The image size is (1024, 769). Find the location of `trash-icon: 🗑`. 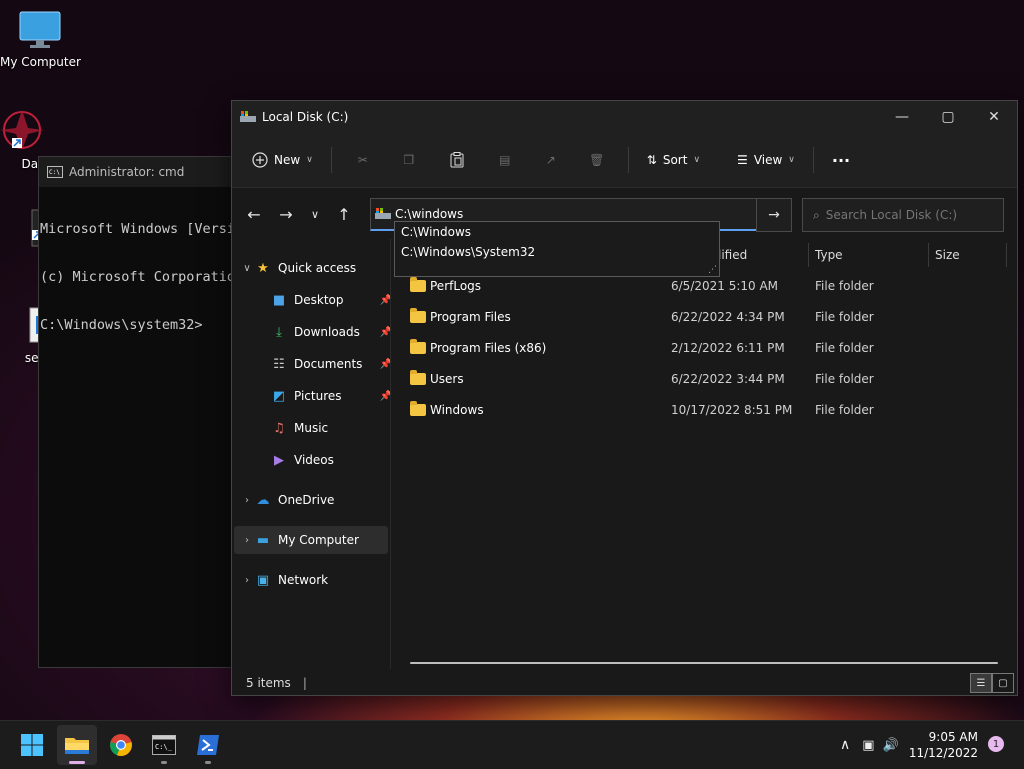

trash-icon: 🗑 is located at coordinates (597, 160).